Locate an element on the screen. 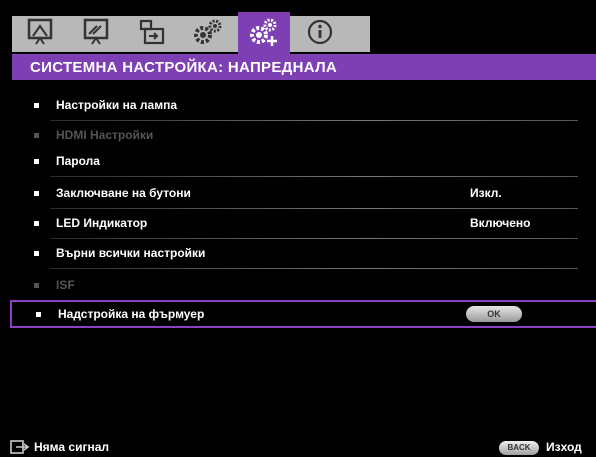 The width and height of the screenshot is (596, 457). menu-item-label: Настройки на лампа is located at coordinates (116, 105).